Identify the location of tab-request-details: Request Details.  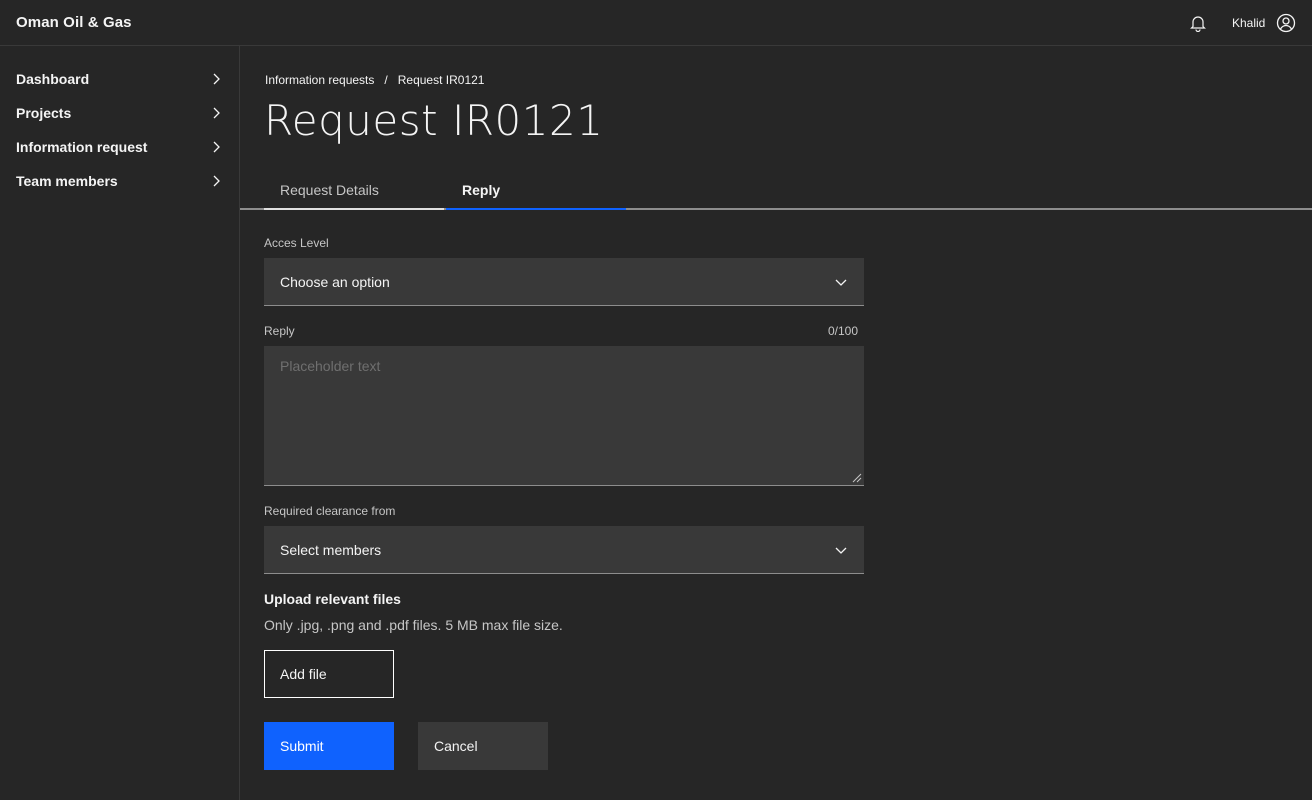
(354, 191).